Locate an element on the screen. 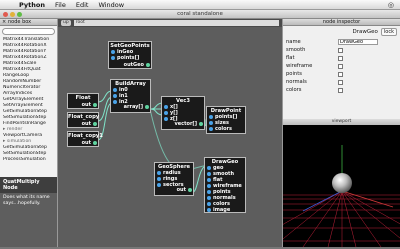 The width and height of the screenshot is (400, 249). input-pin: colors is located at coordinates (226, 129).